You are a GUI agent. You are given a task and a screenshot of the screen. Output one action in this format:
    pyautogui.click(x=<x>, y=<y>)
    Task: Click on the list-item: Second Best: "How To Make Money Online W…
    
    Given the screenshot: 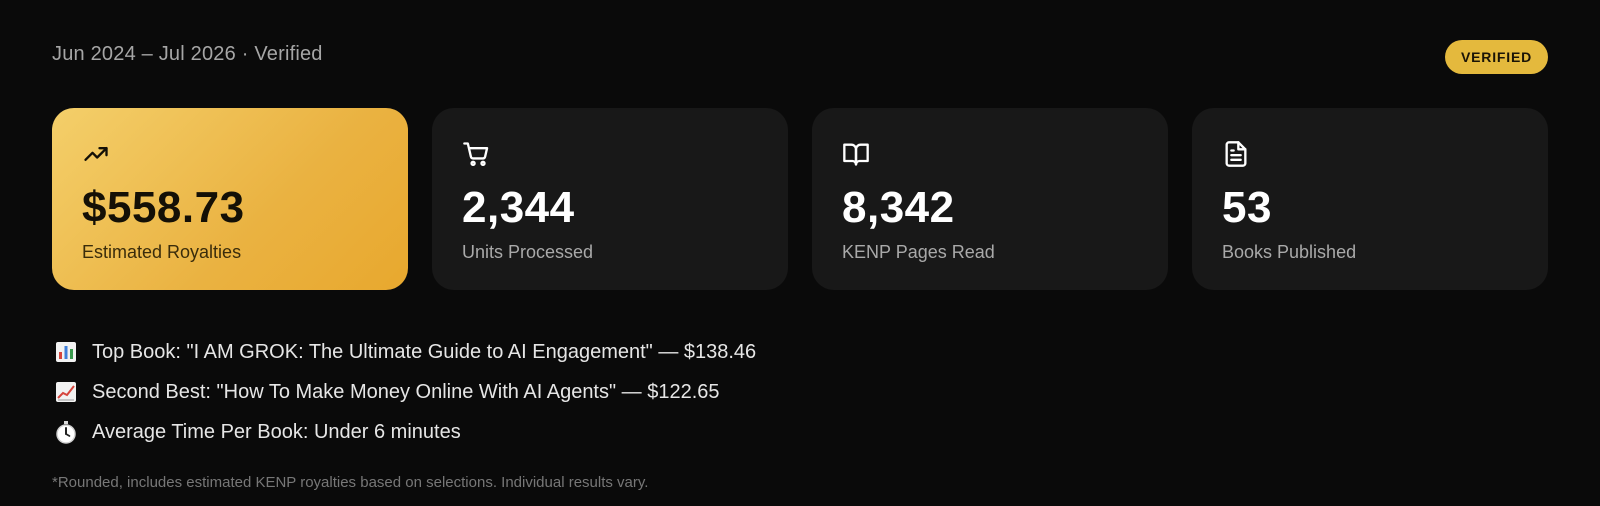 What is the action you would take?
    pyautogui.click(x=704, y=392)
    